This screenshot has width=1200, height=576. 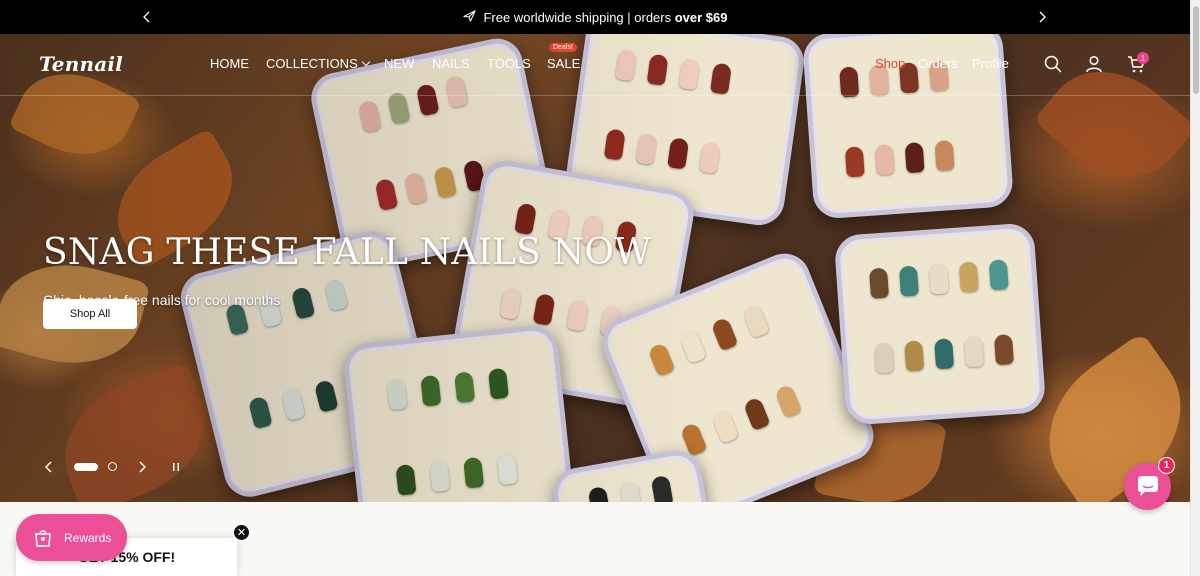 I want to click on nav-link-profile: Profile, so click(x=990, y=63).